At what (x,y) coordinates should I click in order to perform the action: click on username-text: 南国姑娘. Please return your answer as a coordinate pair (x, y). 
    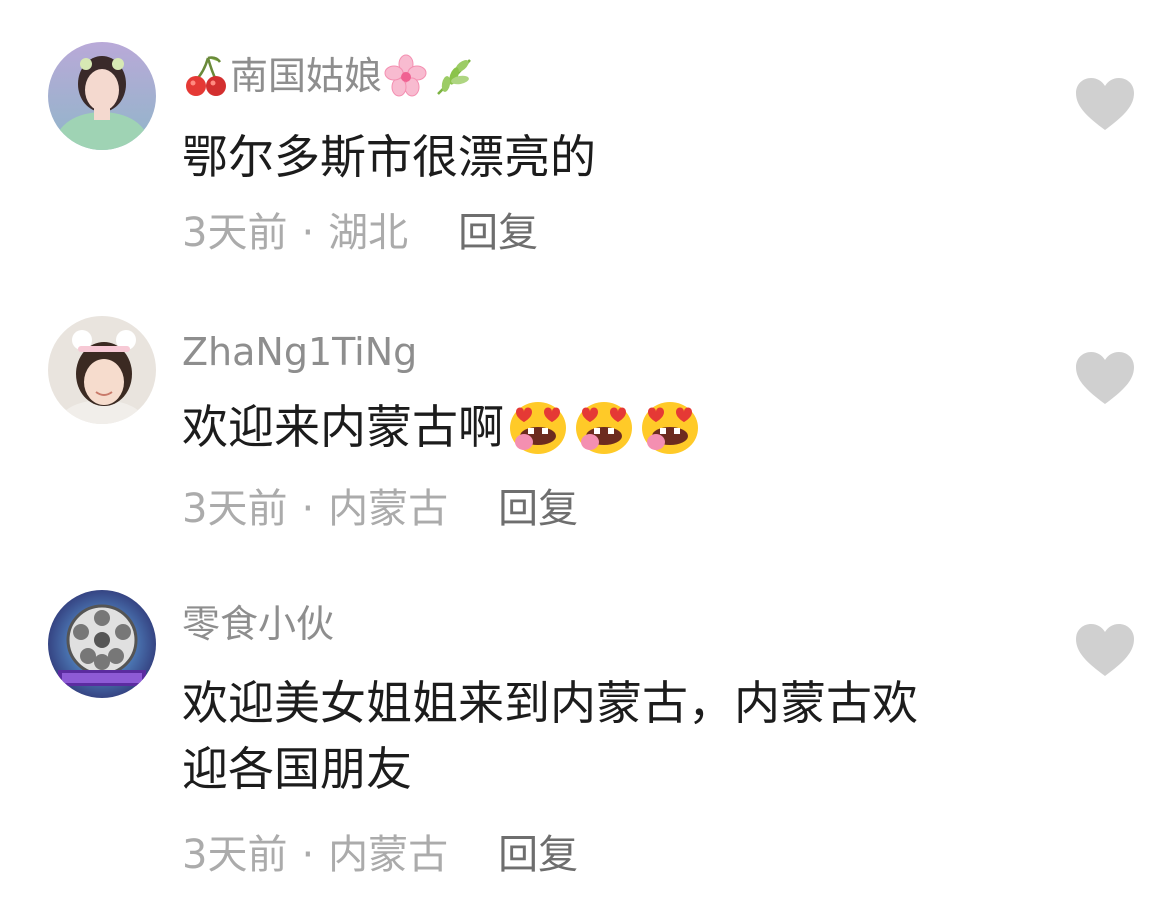
    Looking at the image, I should click on (306, 76).